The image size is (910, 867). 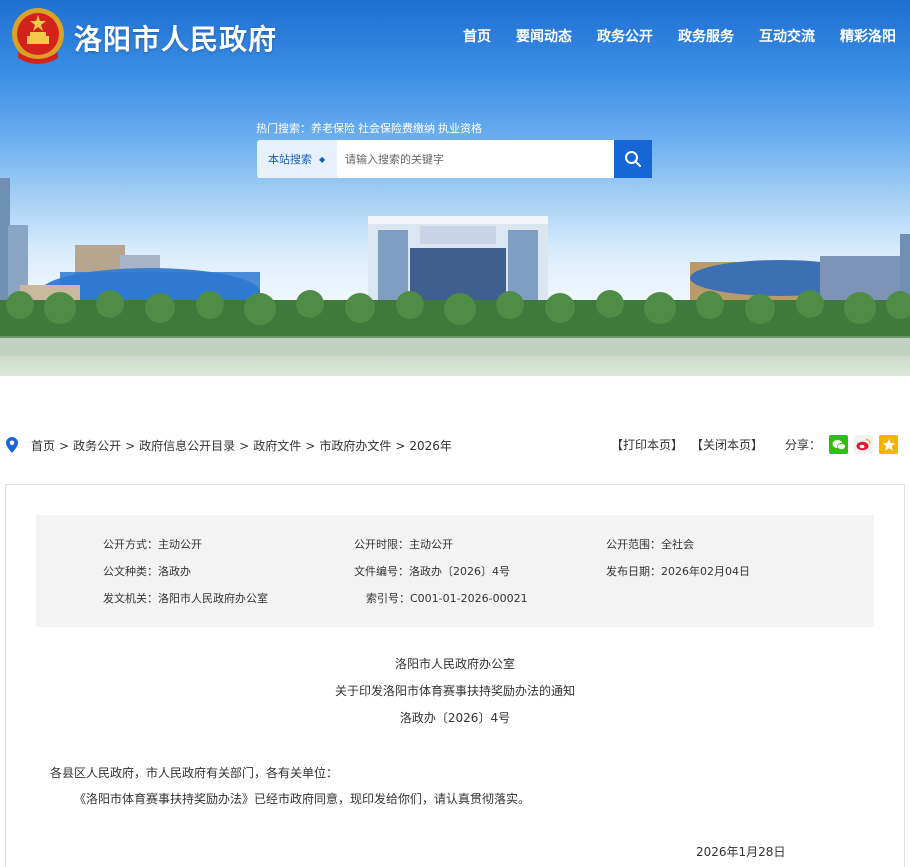 I want to click on document-salutation: 各县区人民政府，市人民政府有关部门，各有关单位：, so click(x=194, y=773).